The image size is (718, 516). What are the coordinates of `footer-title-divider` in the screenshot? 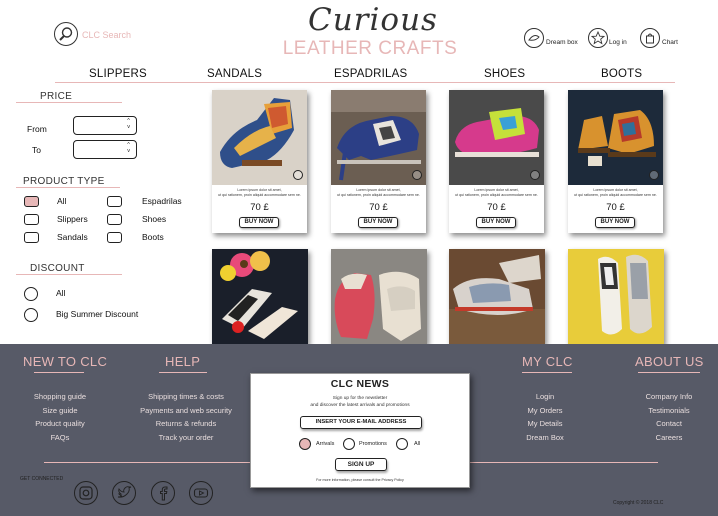 It's located at (669, 372).